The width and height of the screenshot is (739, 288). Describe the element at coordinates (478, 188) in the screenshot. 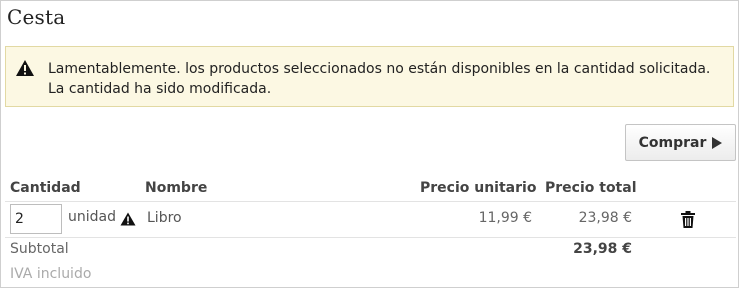

I see `column-header-unit-price: Precio unitario` at that location.